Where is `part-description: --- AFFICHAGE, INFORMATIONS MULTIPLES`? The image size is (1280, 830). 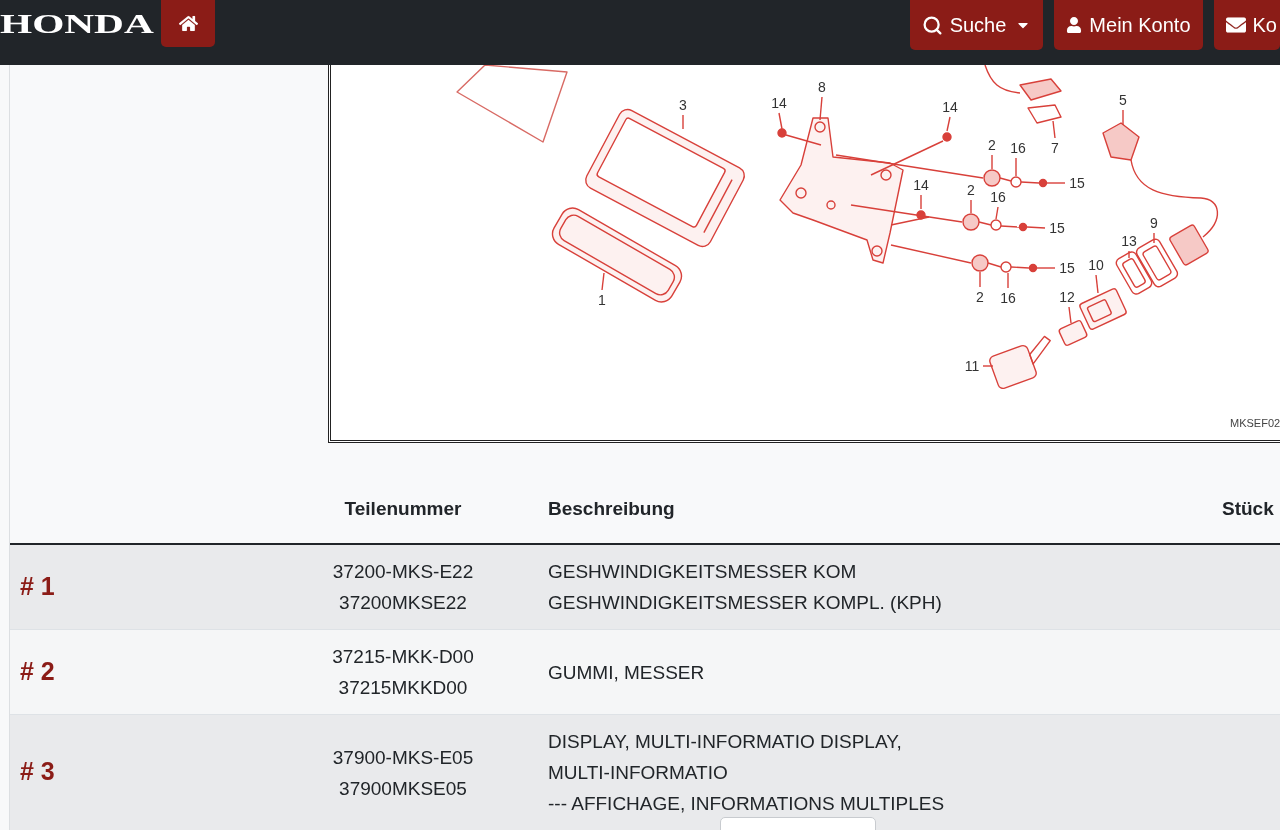 part-description: --- AFFICHAGE, INFORMATIONS MULTIPLES is located at coordinates (746, 804).